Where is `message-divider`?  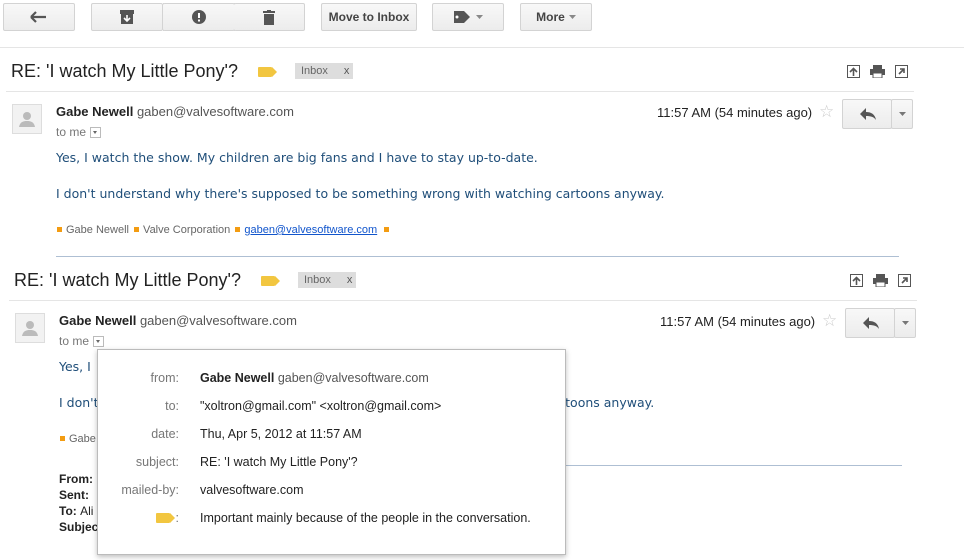
message-divider is located at coordinates (477, 256).